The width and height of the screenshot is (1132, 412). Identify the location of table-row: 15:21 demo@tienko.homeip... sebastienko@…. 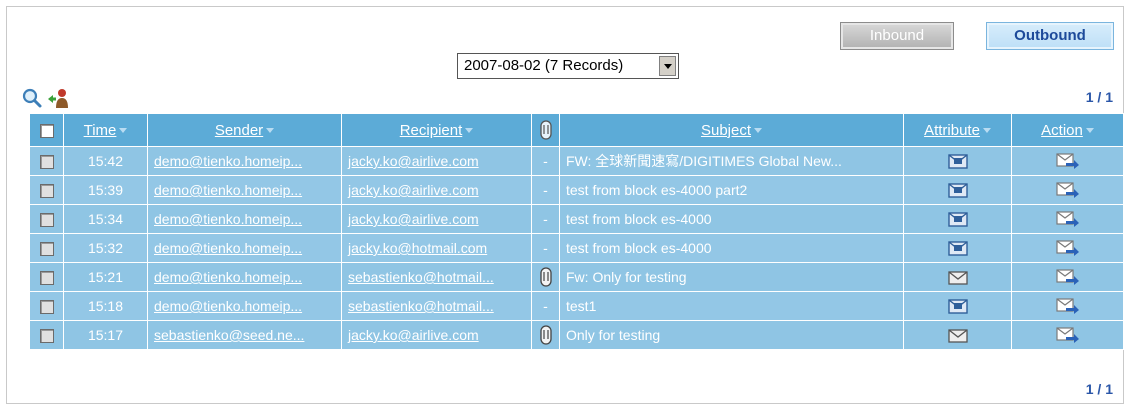
(576, 277).